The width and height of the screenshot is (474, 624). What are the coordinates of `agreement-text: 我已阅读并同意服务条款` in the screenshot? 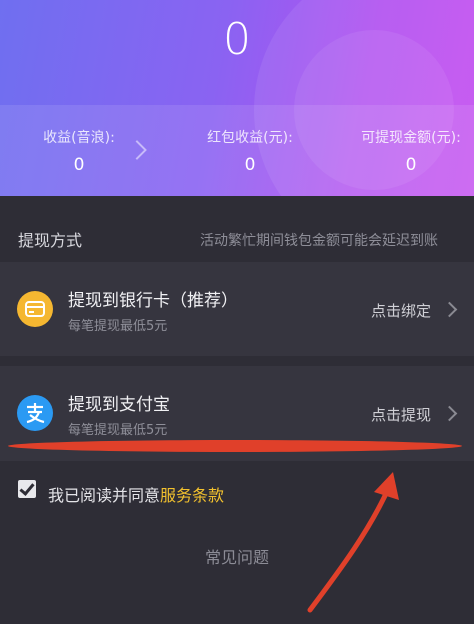 It's located at (136, 494).